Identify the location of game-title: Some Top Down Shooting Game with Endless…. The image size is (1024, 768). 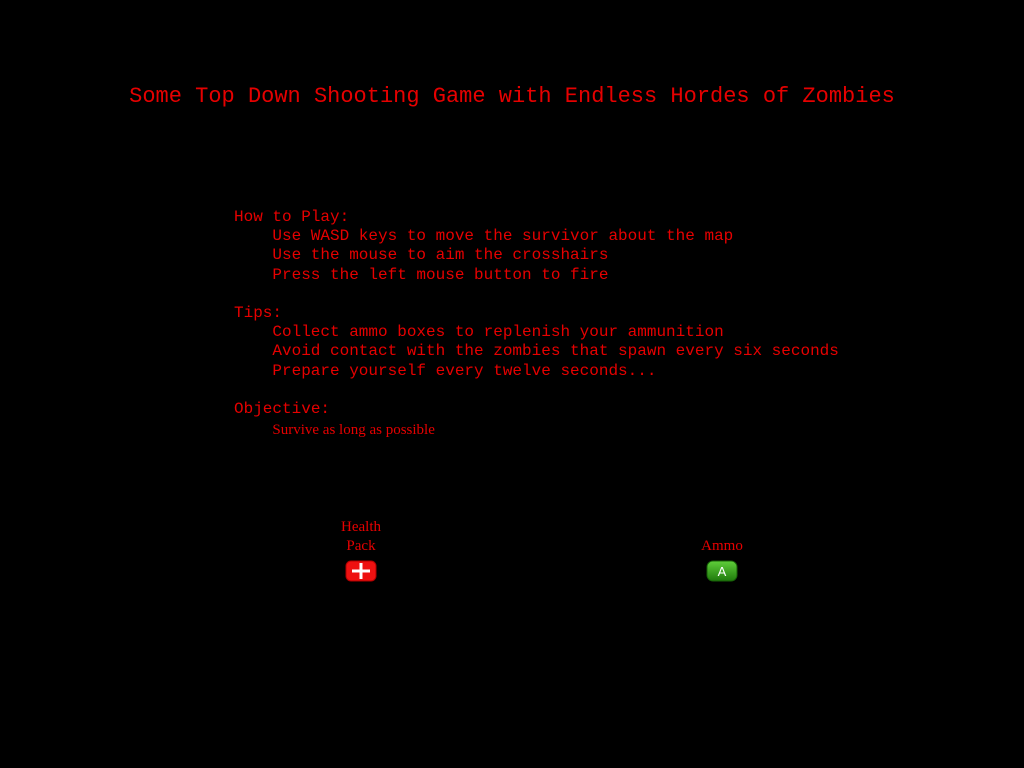
(512, 96).